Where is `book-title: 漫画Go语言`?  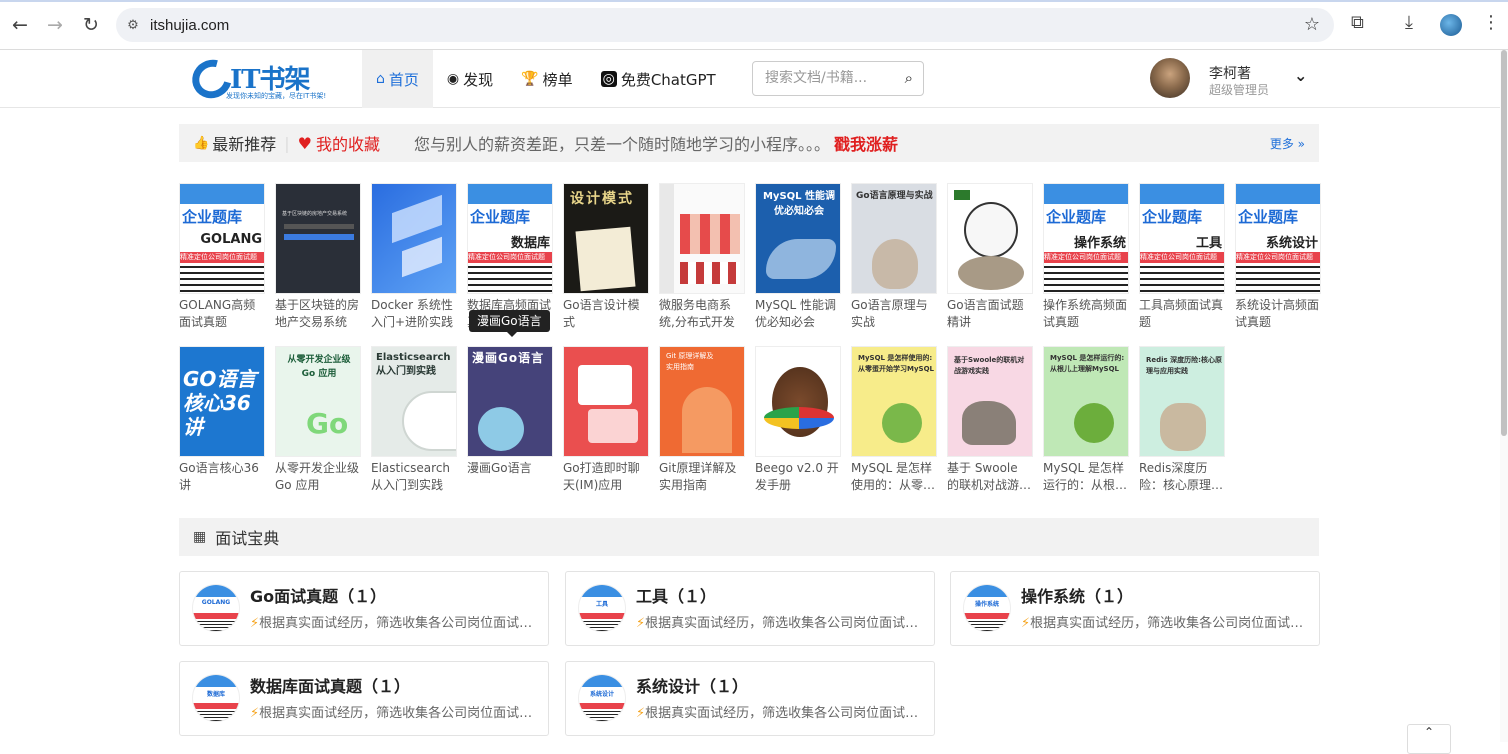 book-title: 漫画Go语言 is located at coordinates (510, 477).